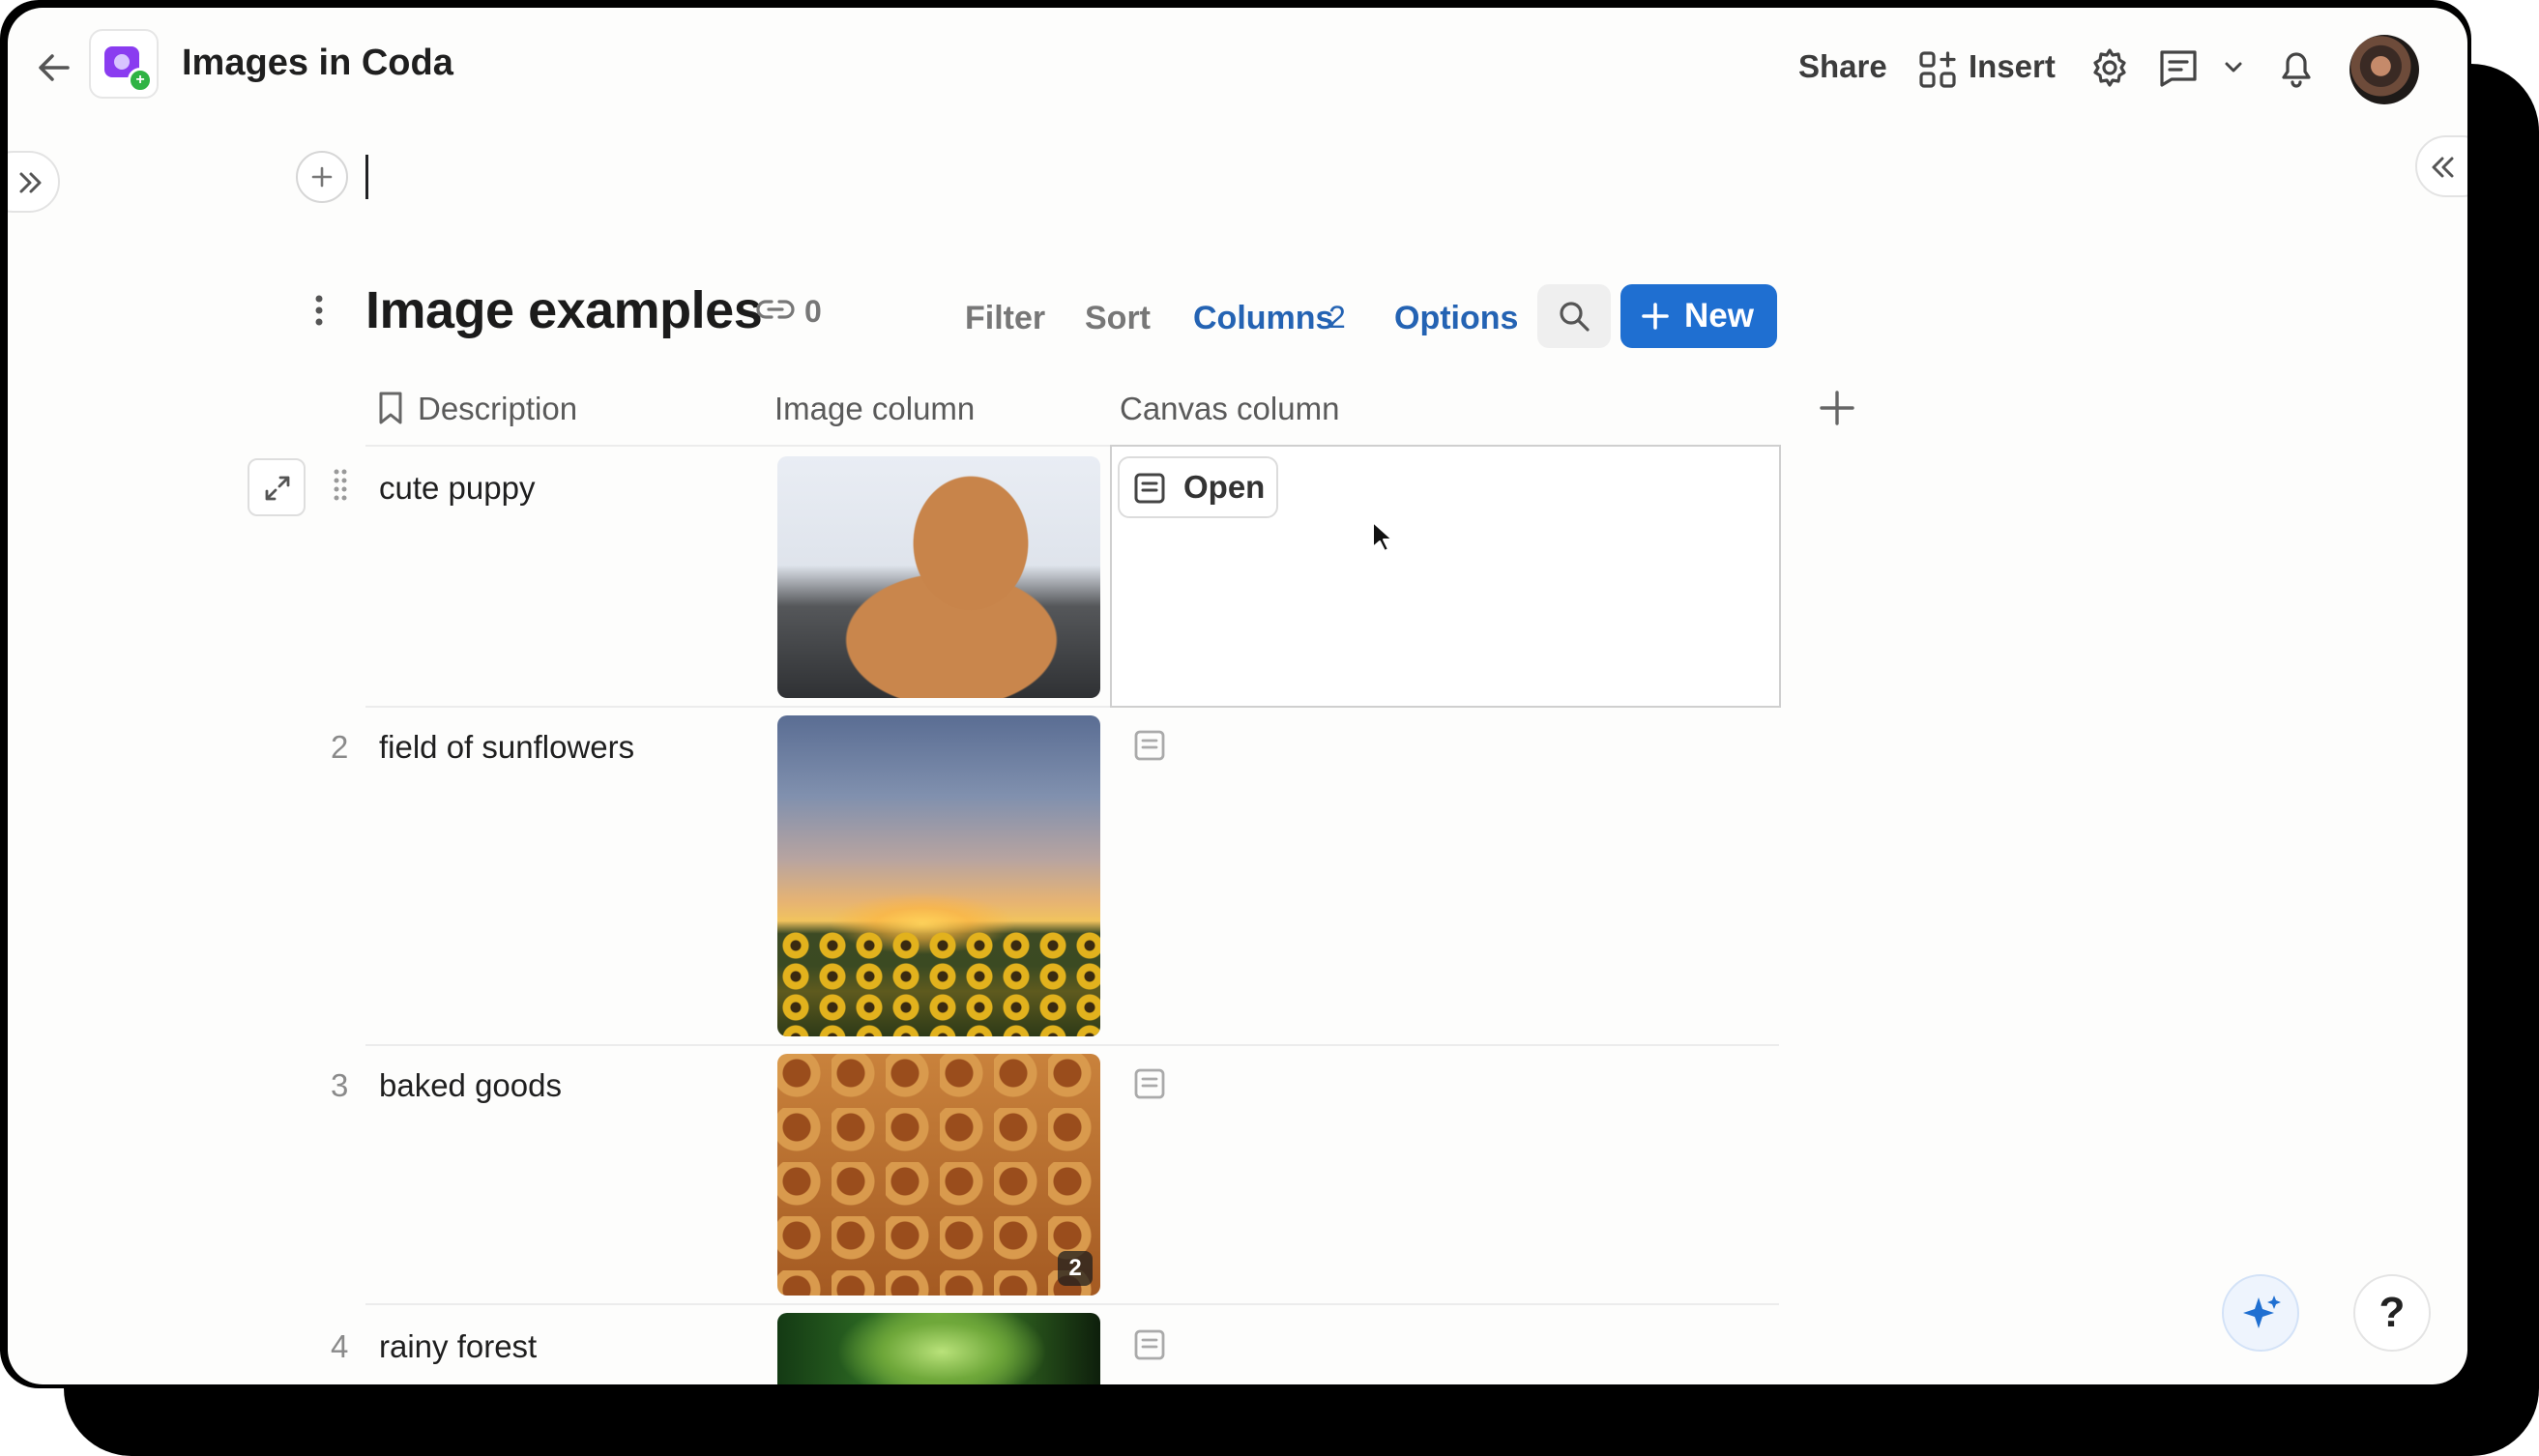  Describe the element at coordinates (938, 577) in the screenshot. I see `row-1-image-puppy` at that location.